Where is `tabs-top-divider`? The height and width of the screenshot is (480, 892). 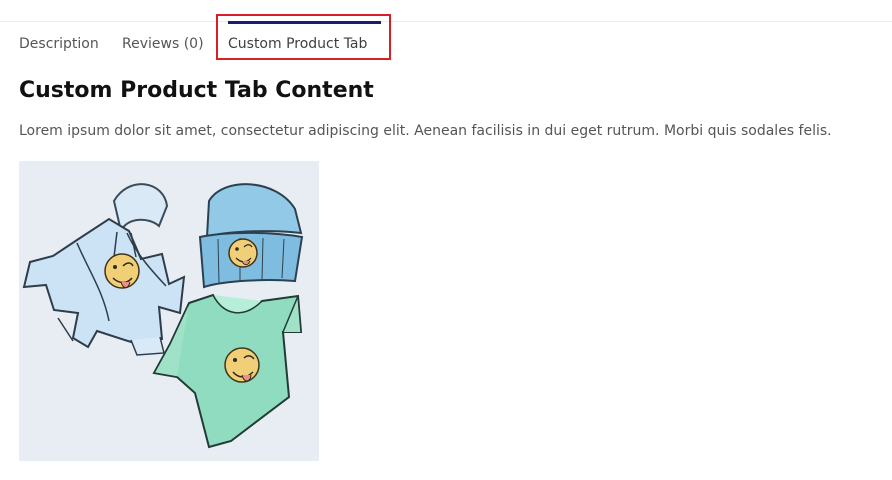 tabs-top-divider is located at coordinates (446, 21).